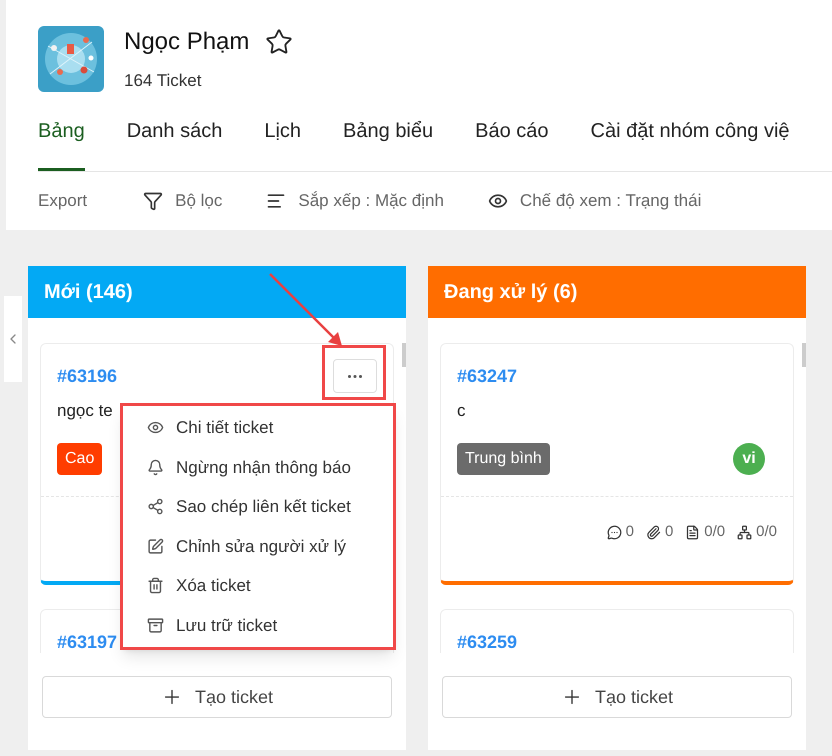  I want to click on menu-item: Chỉnh sửa người xử lý, so click(258, 546).